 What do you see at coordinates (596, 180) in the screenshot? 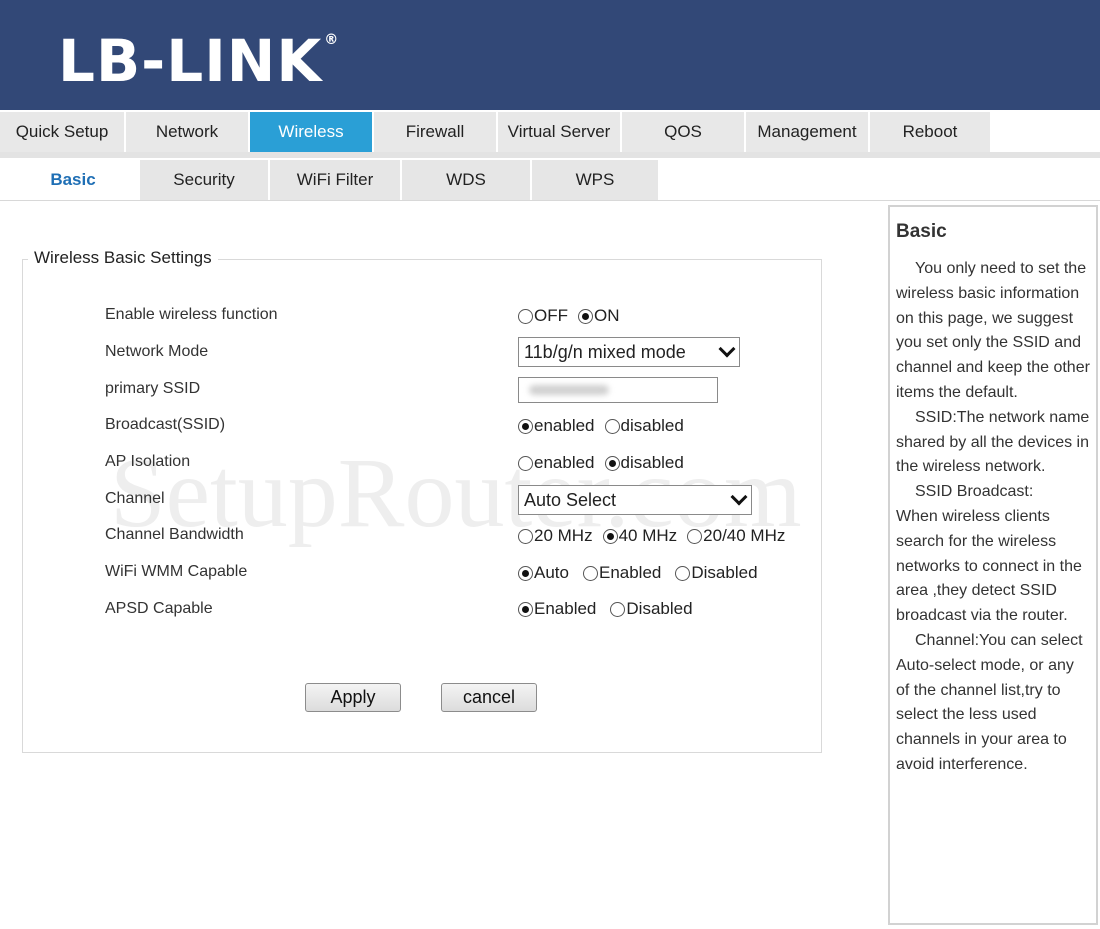
I see `subtab-wps: WPS` at bounding box center [596, 180].